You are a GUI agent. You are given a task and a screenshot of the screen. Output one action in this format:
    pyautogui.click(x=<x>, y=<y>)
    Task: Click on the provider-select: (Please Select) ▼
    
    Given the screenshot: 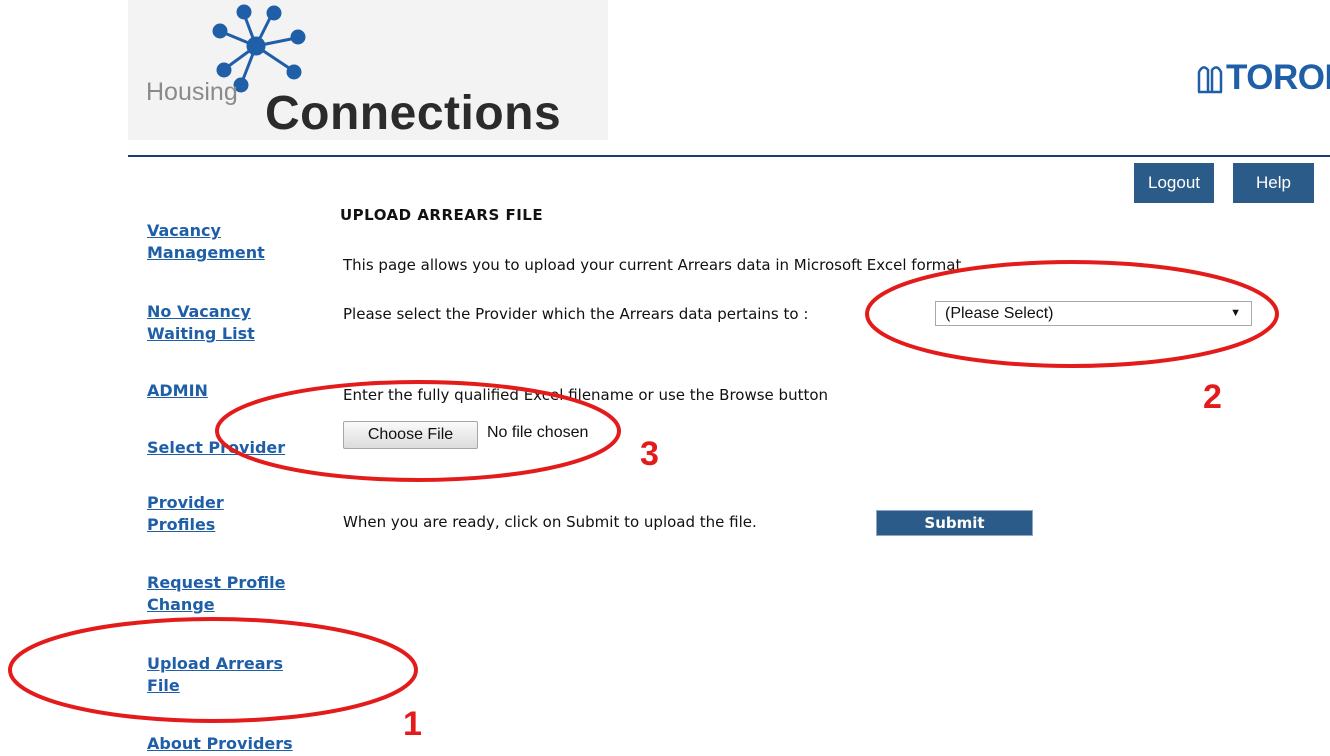 What is the action you would take?
    pyautogui.click(x=1093, y=313)
    